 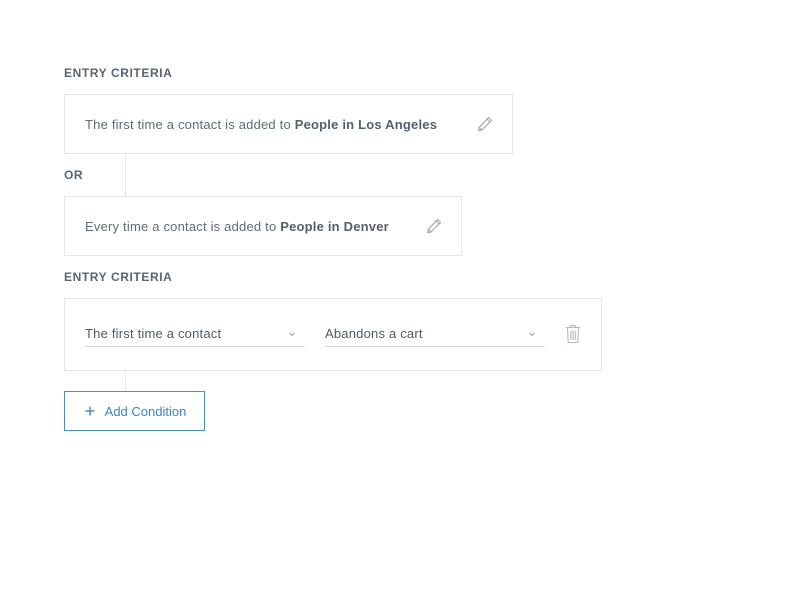 What do you see at coordinates (145, 411) in the screenshot?
I see `add-condition-label: Add Condition` at bounding box center [145, 411].